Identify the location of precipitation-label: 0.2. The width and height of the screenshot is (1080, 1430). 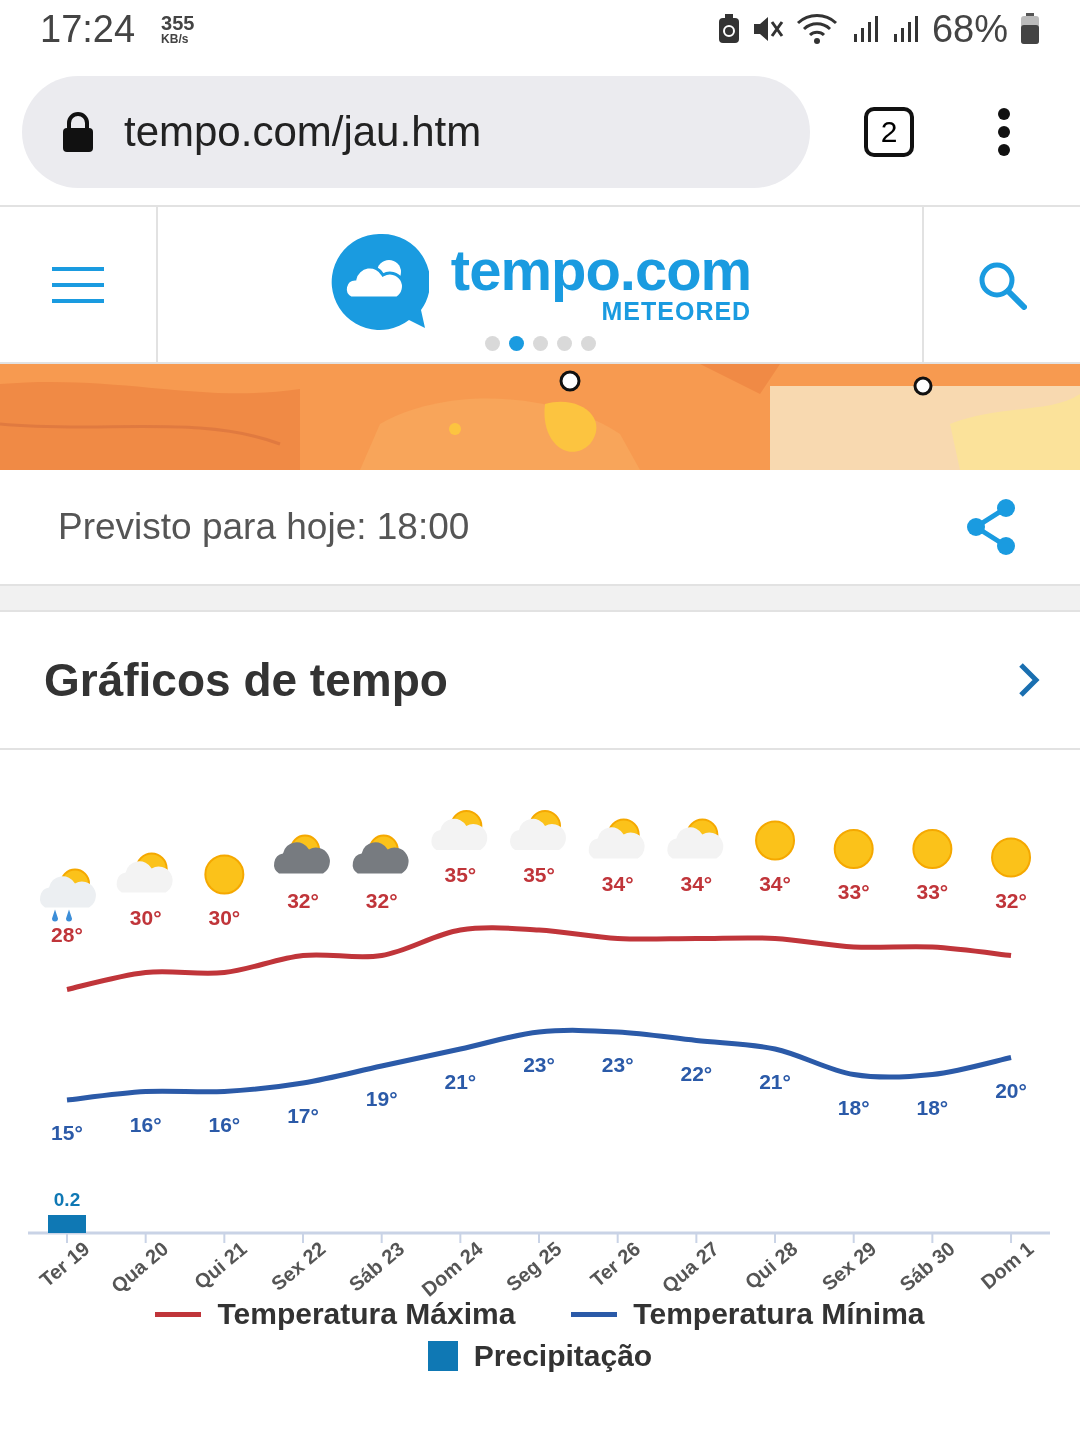
(67, 1199).